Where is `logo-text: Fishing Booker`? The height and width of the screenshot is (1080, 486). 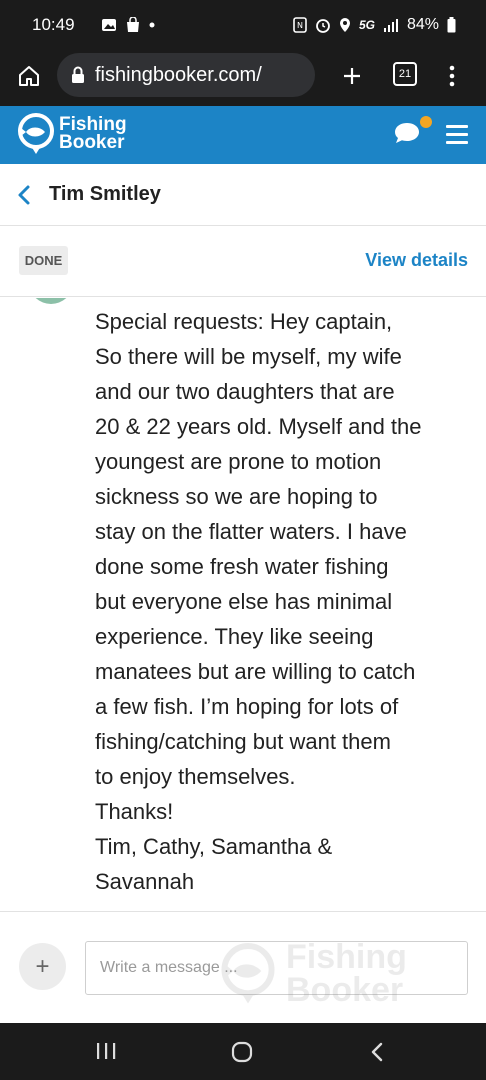
logo-text: Fishing Booker is located at coordinates (93, 134).